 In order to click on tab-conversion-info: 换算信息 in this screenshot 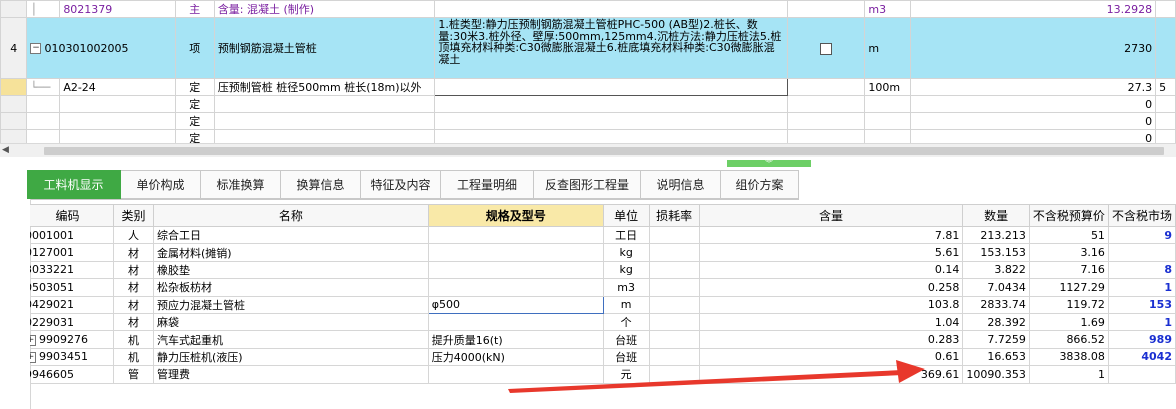, I will do `click(321, 184)`.